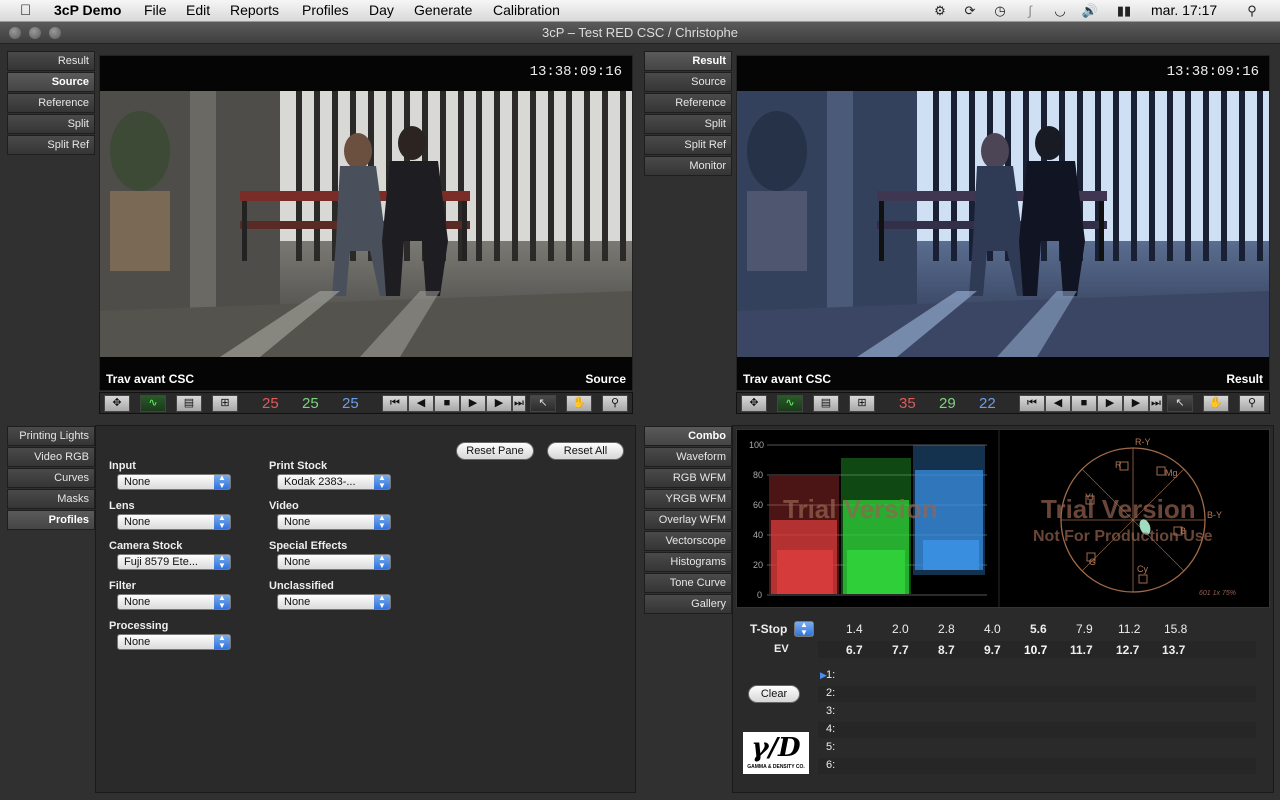 Image resolution: width=1280 pixels, height=800 pixels. What do you see at coordinates (1037, 766) in the screenshot?
I see `history-row: 6:` at bounding box center [1037, 766].